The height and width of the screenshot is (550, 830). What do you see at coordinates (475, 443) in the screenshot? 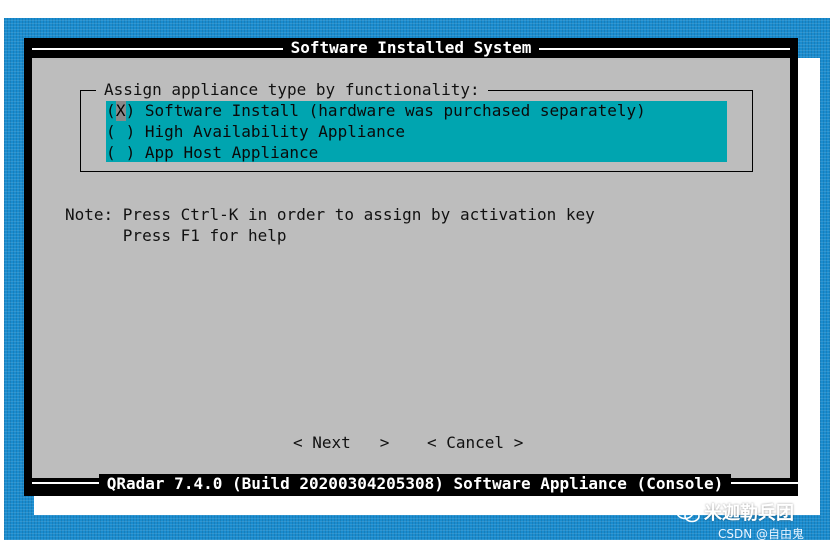
I see `cancel-button: < Cancel >` at bounding box center [475, 443].